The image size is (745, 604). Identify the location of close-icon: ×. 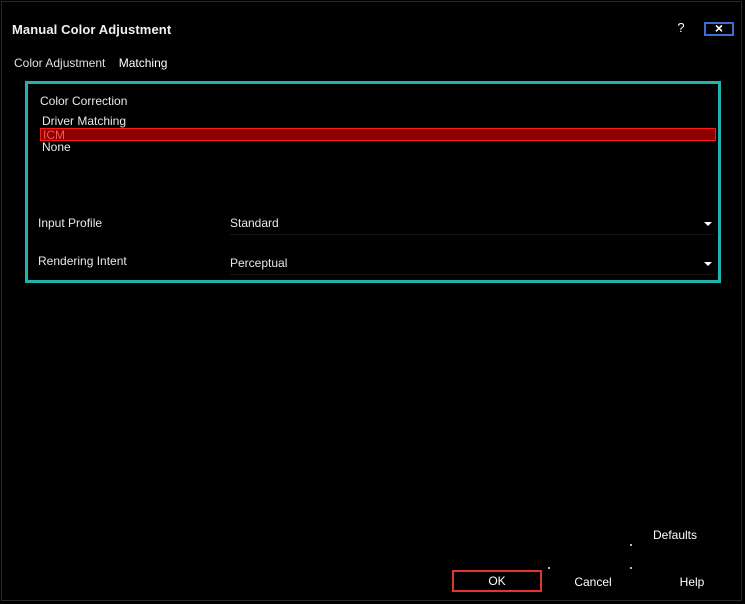
(719, 28).